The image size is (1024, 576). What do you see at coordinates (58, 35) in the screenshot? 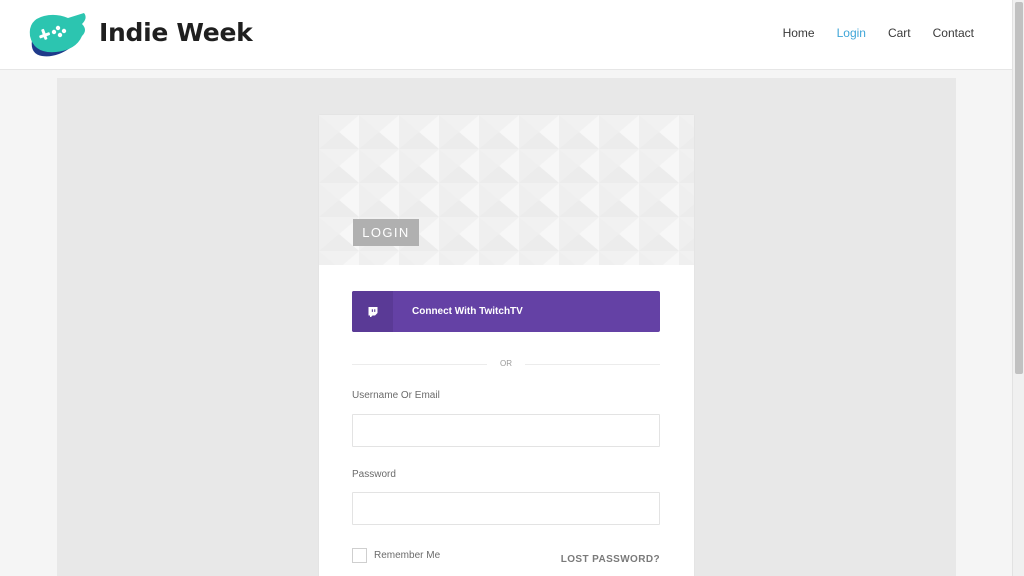
I see `gamepad-logo-icon` at bounding box center [58, 35].